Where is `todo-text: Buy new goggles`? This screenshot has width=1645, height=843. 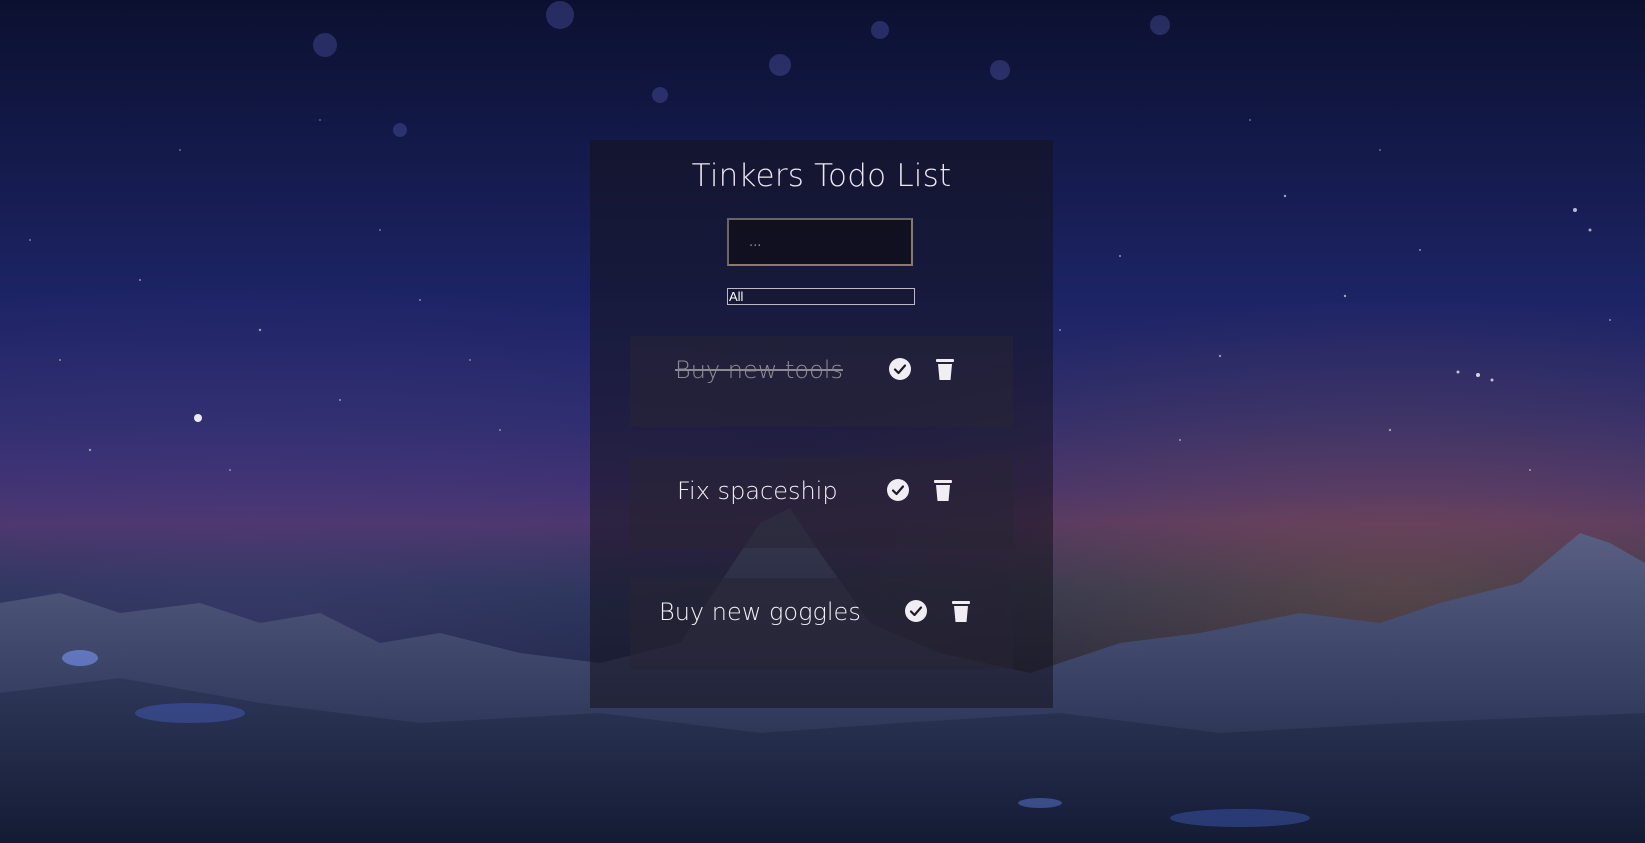 todo-text: Buy new goggles is located at coordinates (760, 612).